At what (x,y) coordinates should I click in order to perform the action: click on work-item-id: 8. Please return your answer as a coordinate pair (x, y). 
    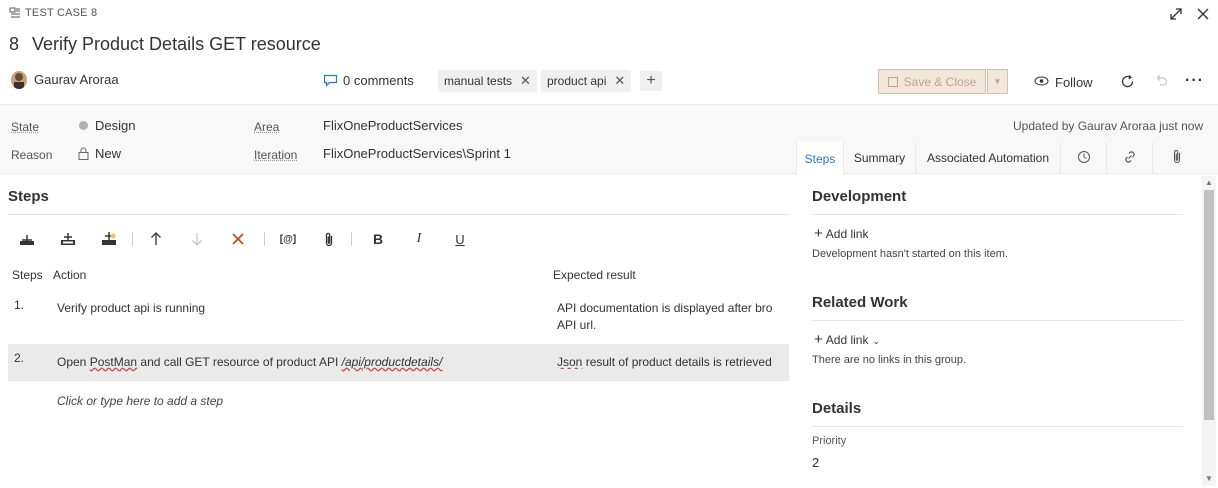
    Looking at the image, I should click on (14, 44).